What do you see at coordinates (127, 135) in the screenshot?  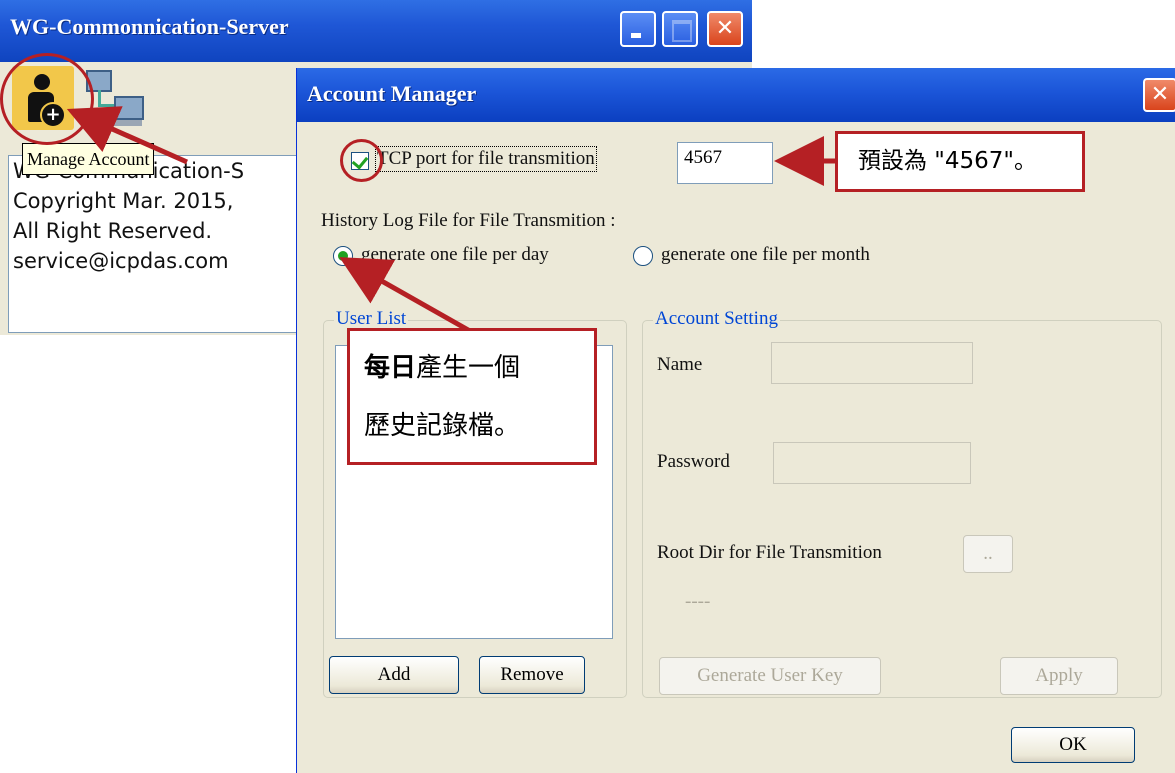 I see `arrow-to-manage-account` at bounding box center [127, 135].